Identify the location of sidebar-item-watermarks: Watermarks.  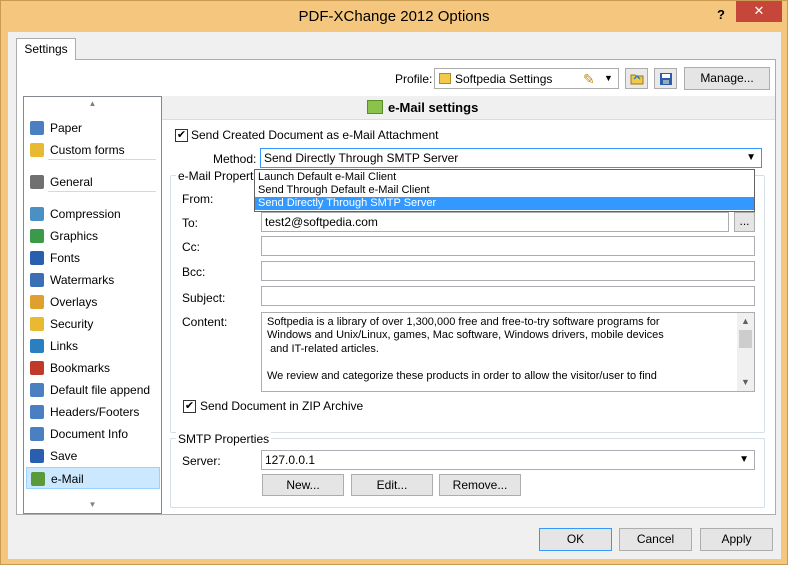
(93, 280).